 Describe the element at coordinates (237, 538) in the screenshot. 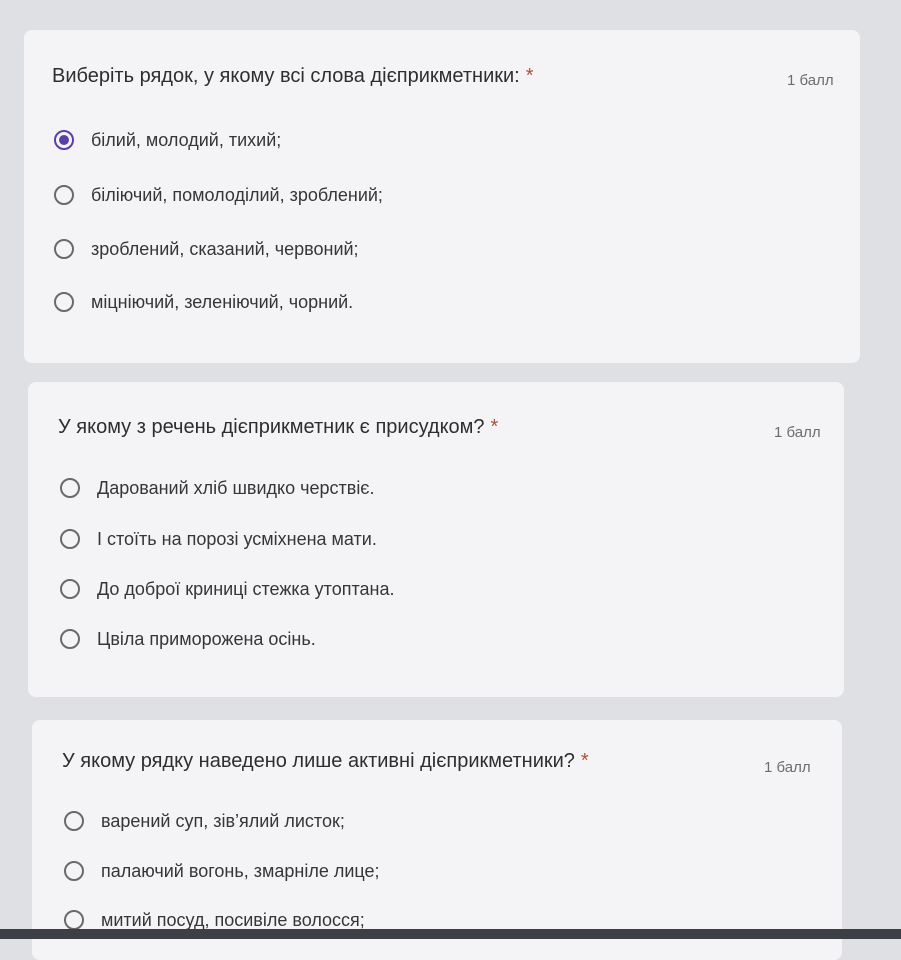

I see `option-label: І стоїть на порозі усміхнена мати.` at that location.